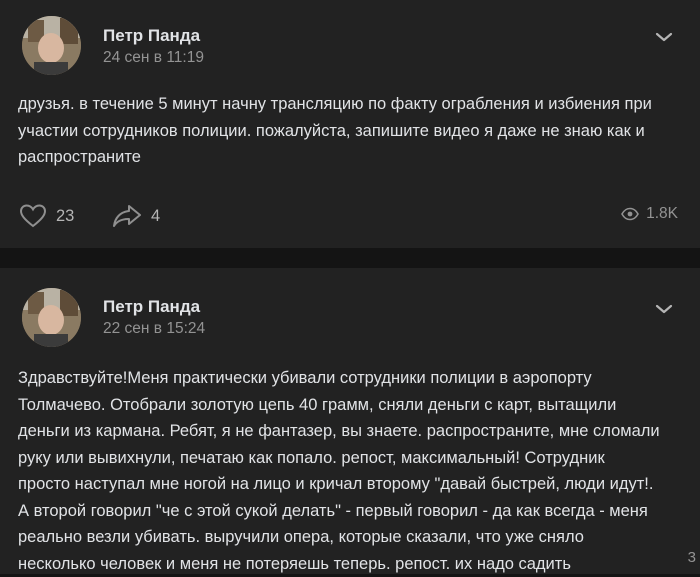 The width and height of the screenshot is (700, 577). I want to click on eye-icon, so click(630, 214).